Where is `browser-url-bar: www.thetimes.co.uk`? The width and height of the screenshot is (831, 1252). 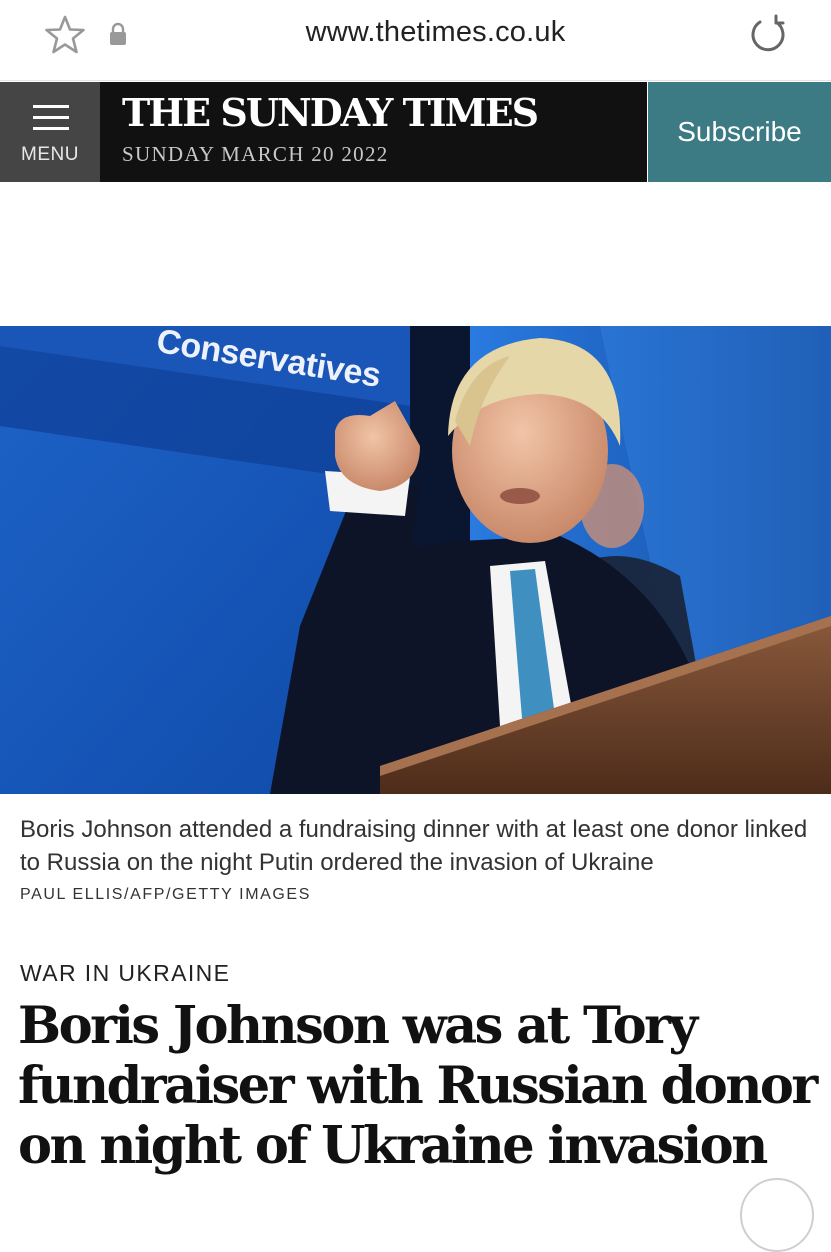
browser-url-bar: www.thetimes.co.uk is located at coordinates (415, 40).